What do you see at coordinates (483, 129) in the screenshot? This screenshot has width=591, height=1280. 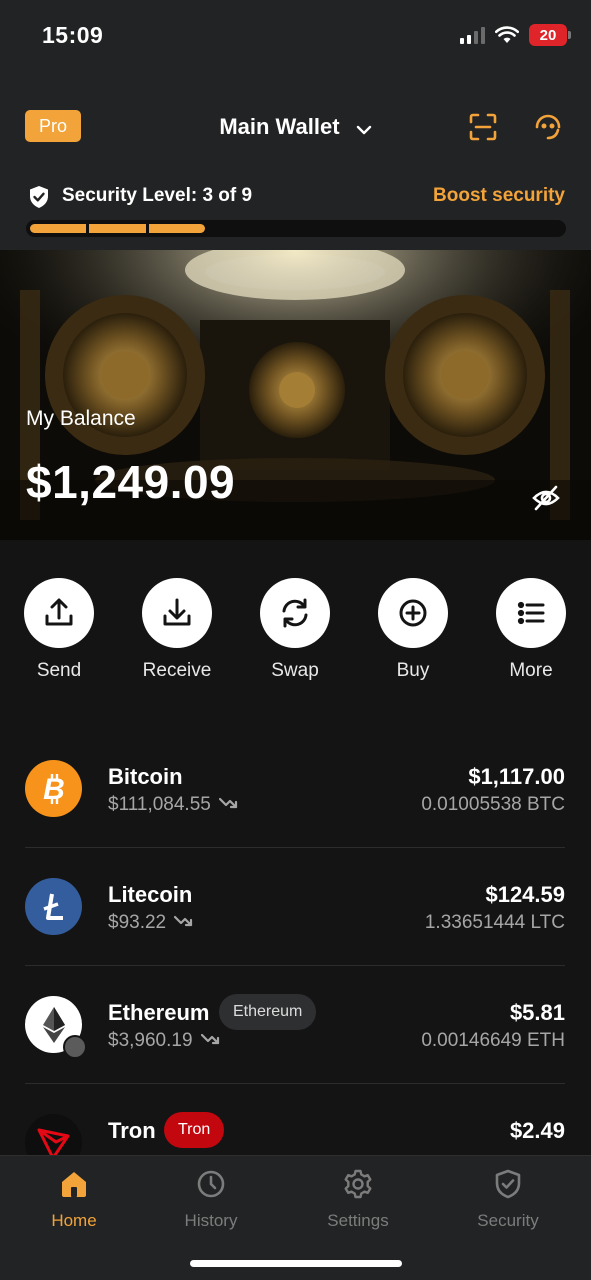 I see `scan-icon` at bounding box center [483, 129].